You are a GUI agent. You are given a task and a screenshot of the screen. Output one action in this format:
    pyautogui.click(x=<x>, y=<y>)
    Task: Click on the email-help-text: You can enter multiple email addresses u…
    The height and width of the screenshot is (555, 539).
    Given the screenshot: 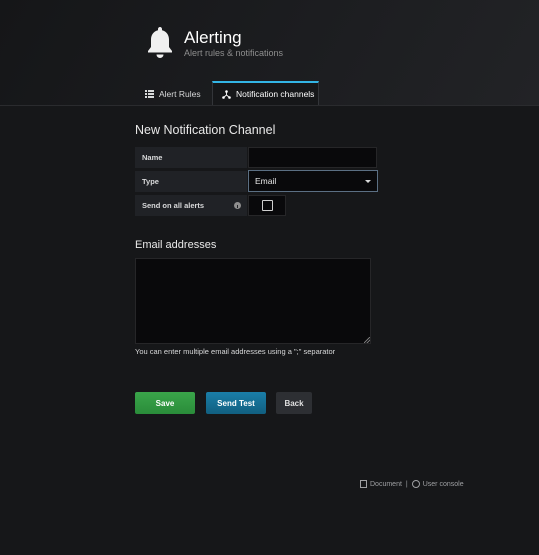 What is the action you would take?
    pyautogui.click(x=235, y=351)
    